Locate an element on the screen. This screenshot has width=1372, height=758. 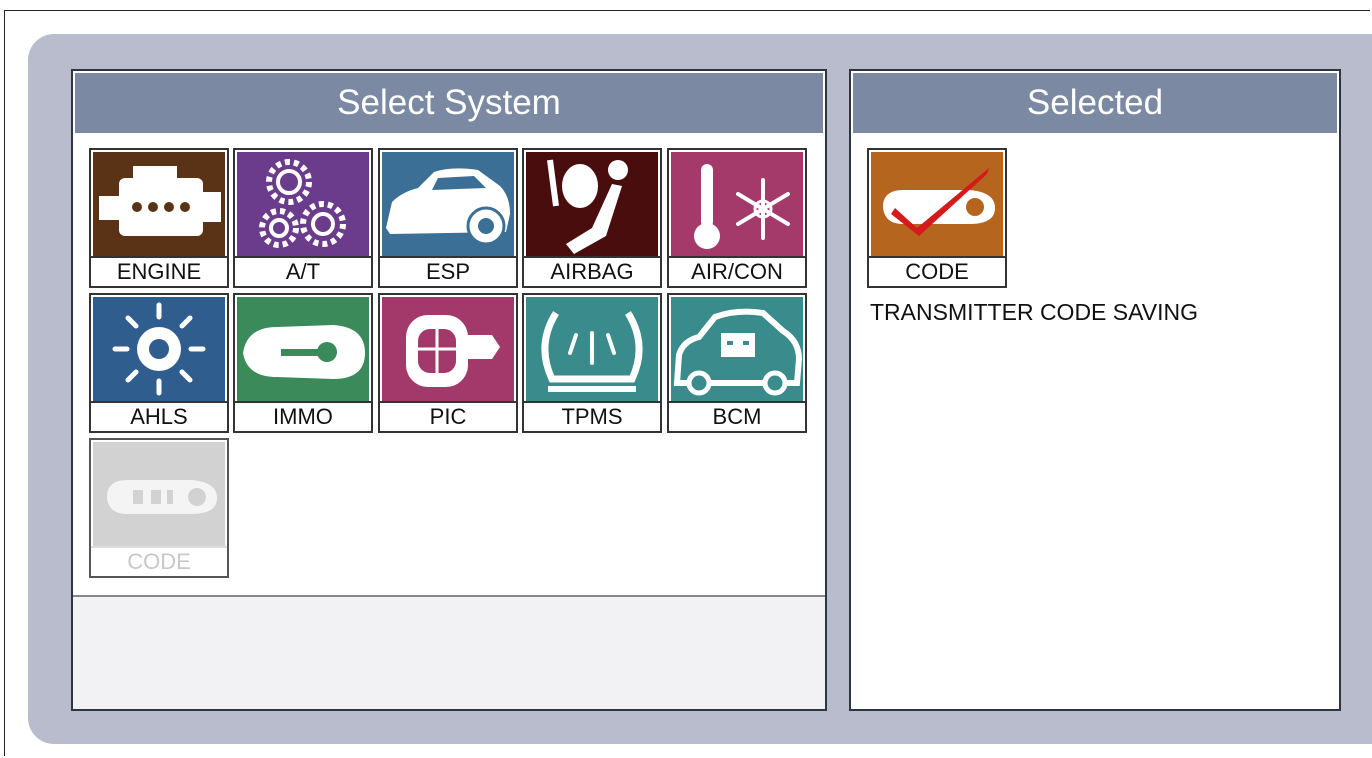
select-system-footer is located at coordinates (449, 652).